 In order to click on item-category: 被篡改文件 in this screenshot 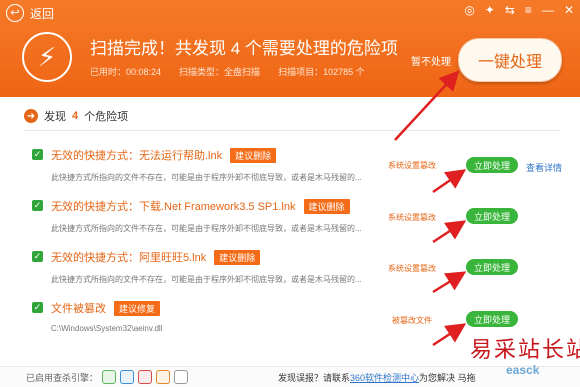, I will do `click(412, 320)`.